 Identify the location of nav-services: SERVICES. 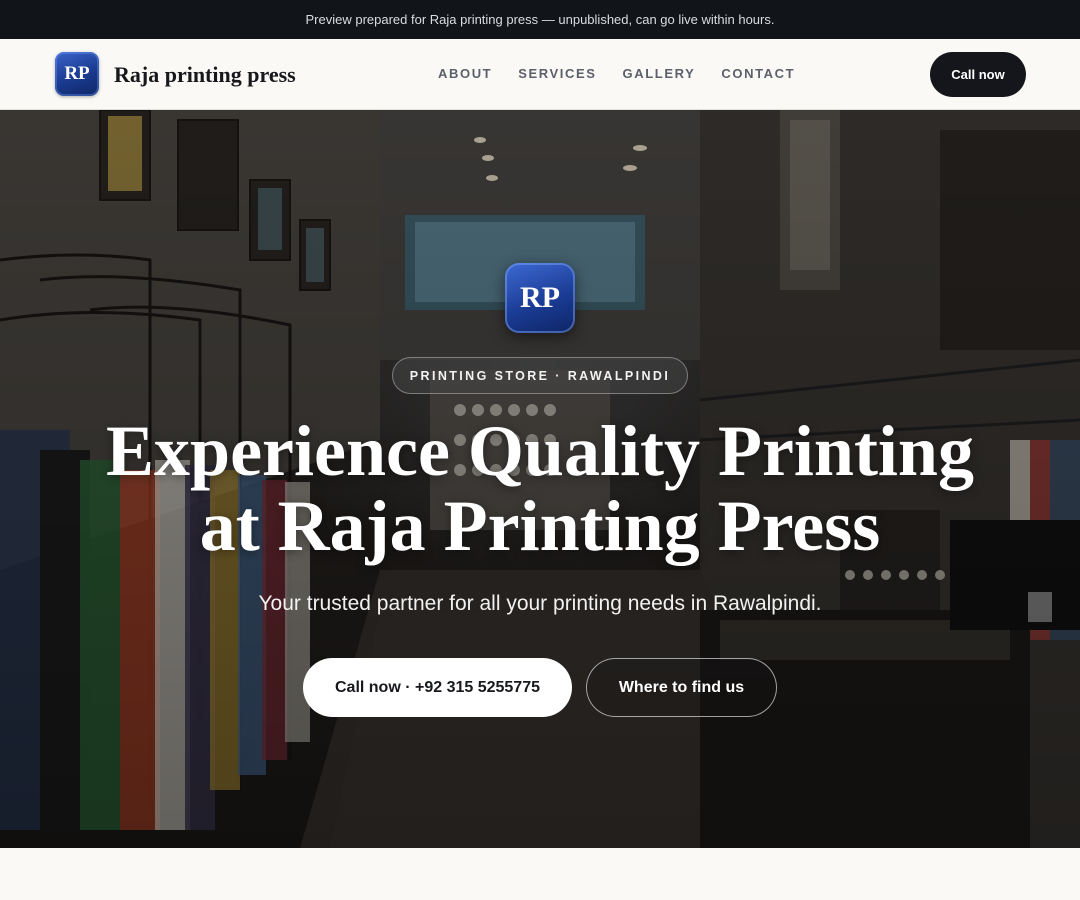
(557, 73).